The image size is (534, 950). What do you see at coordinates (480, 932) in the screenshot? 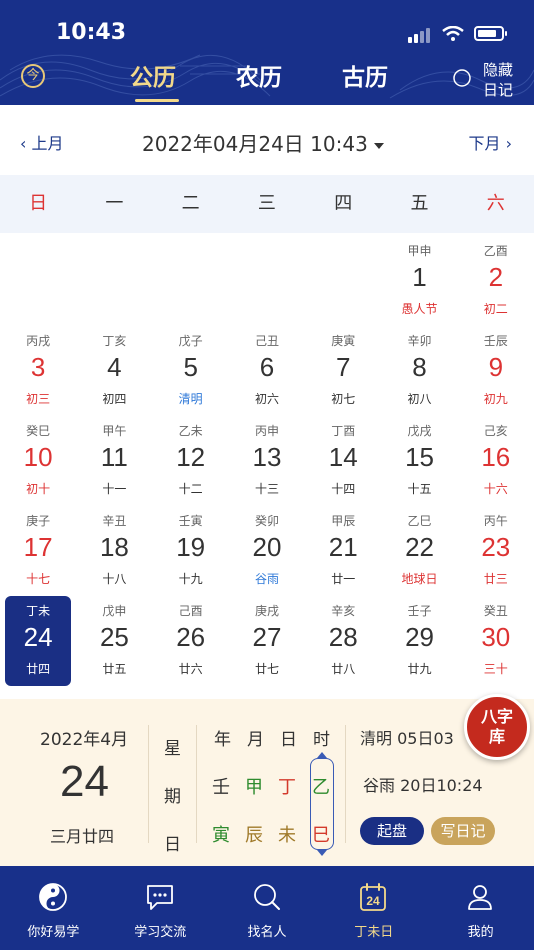
I see `tab-label: 我的` at bounding box center [480, 932].